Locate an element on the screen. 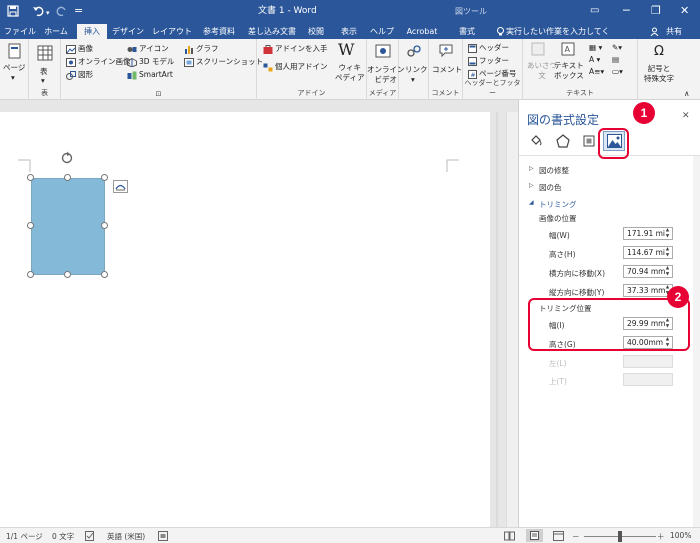 Image resolution: width=700 pixels, height=543 pixels. tab-format: 書式 is located at coordinates (467, 31).